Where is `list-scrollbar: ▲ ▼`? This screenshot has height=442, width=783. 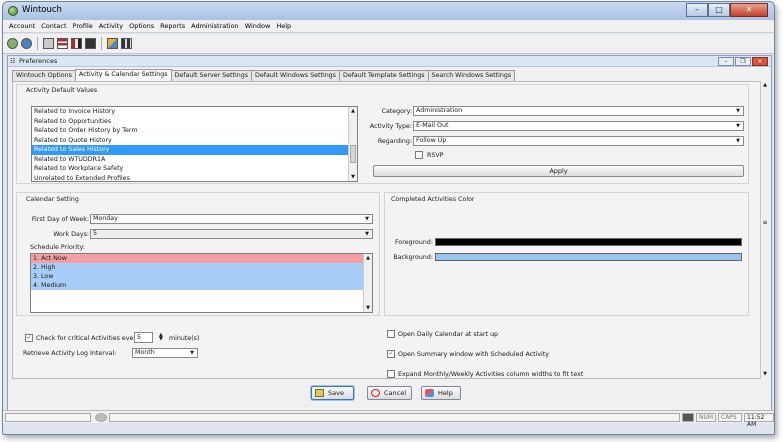
list-scrollbar: ▲ ▼ is located at coordinates (352, 144).